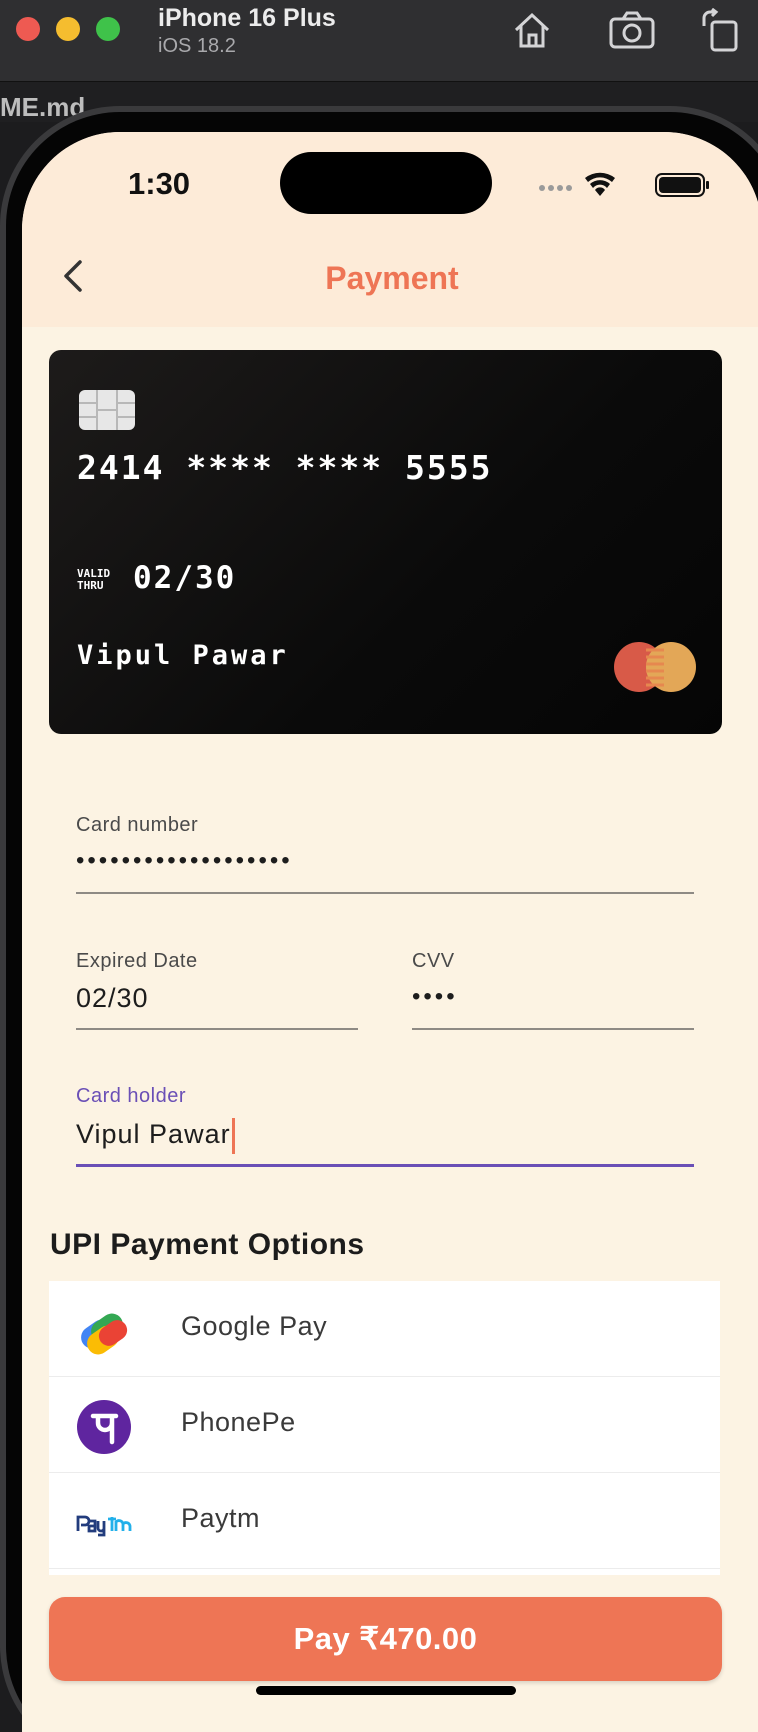 Image resolution: width=758 pixels, height=1732 pixels. What do you see at coordinates (137, 961) in the screenshot?
I see `expired-date-label: Expired Date` at bounding box center [137, 961].